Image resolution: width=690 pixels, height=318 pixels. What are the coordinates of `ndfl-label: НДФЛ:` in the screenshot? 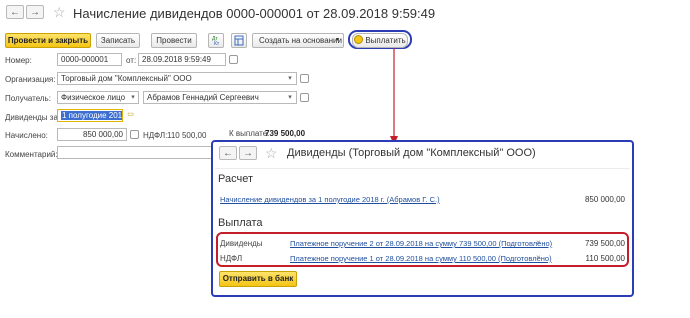 It's located at (155, 135).